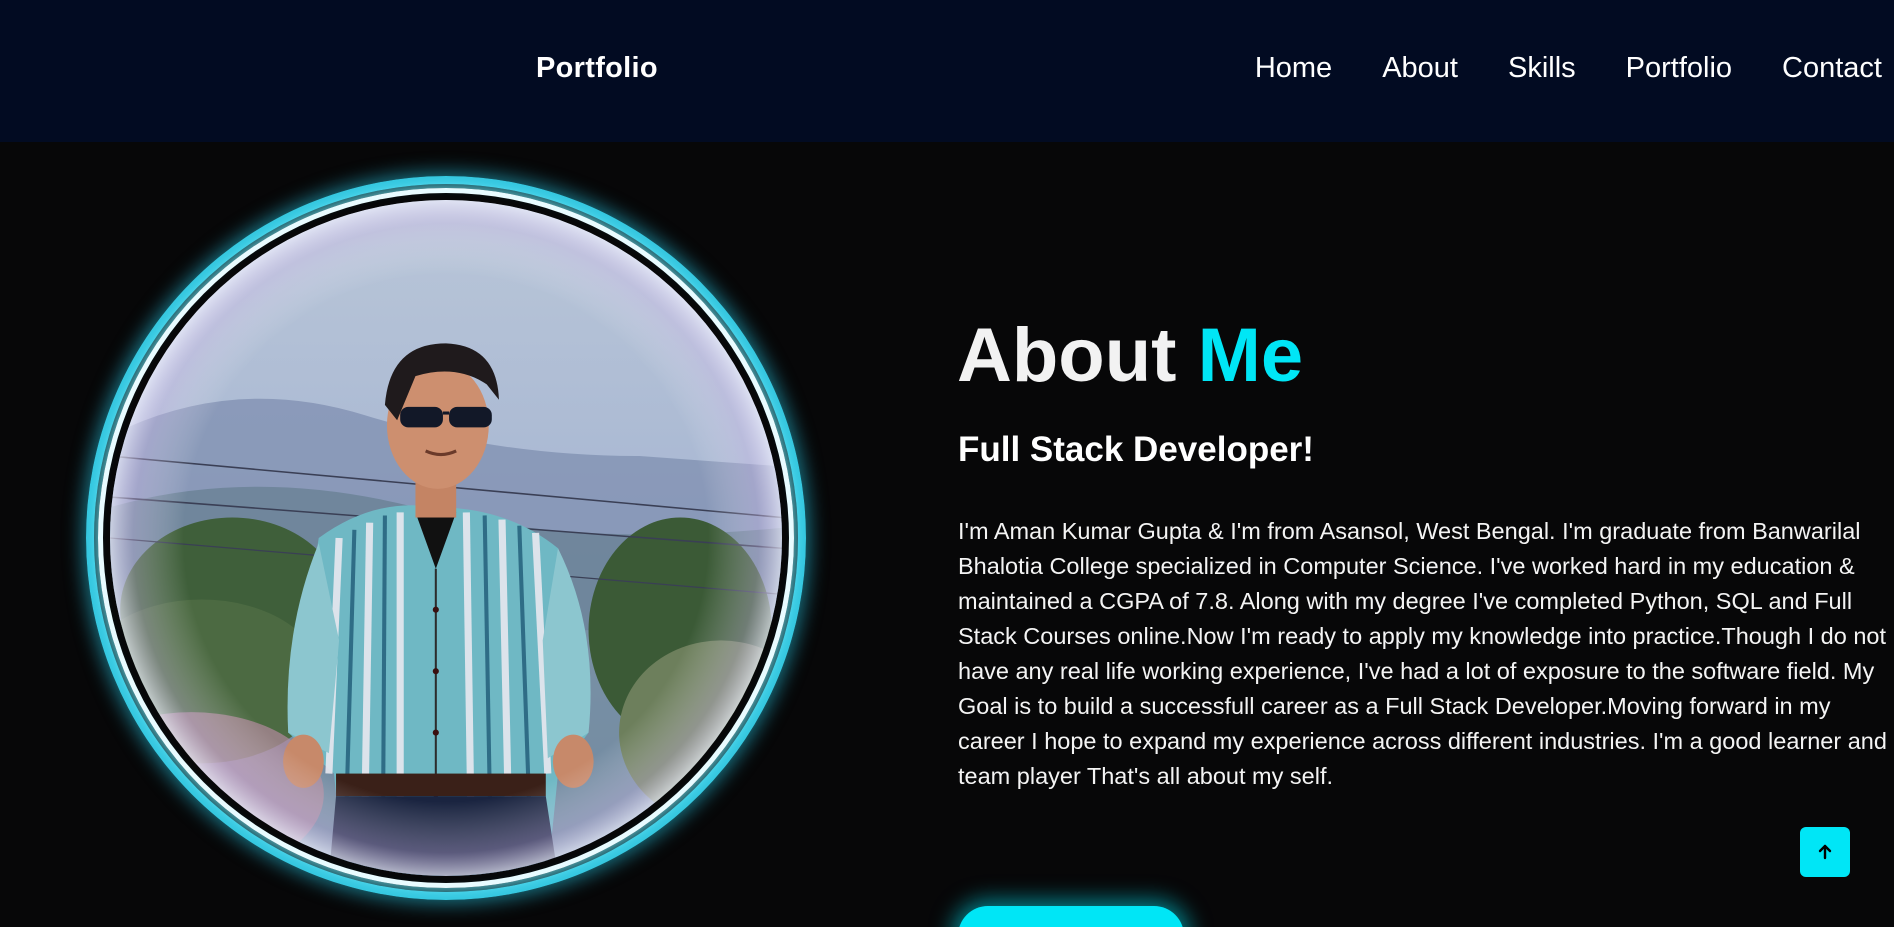  Describe the element at coordinates (1071, 916) in the screenshot. I see `cta-button` at that location.